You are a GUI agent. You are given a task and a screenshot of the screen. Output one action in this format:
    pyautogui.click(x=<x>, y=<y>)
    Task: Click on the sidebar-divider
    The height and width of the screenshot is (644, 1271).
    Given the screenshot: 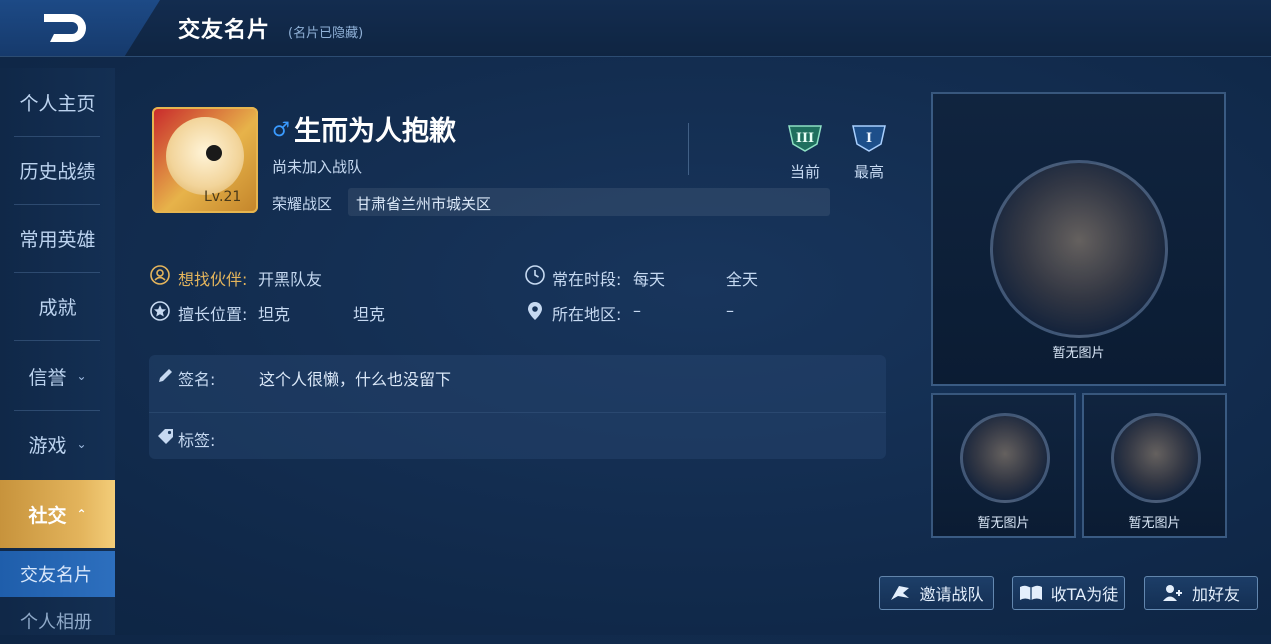 What is the action you would take?
    pyautogui.click(x=57, y=340)
    